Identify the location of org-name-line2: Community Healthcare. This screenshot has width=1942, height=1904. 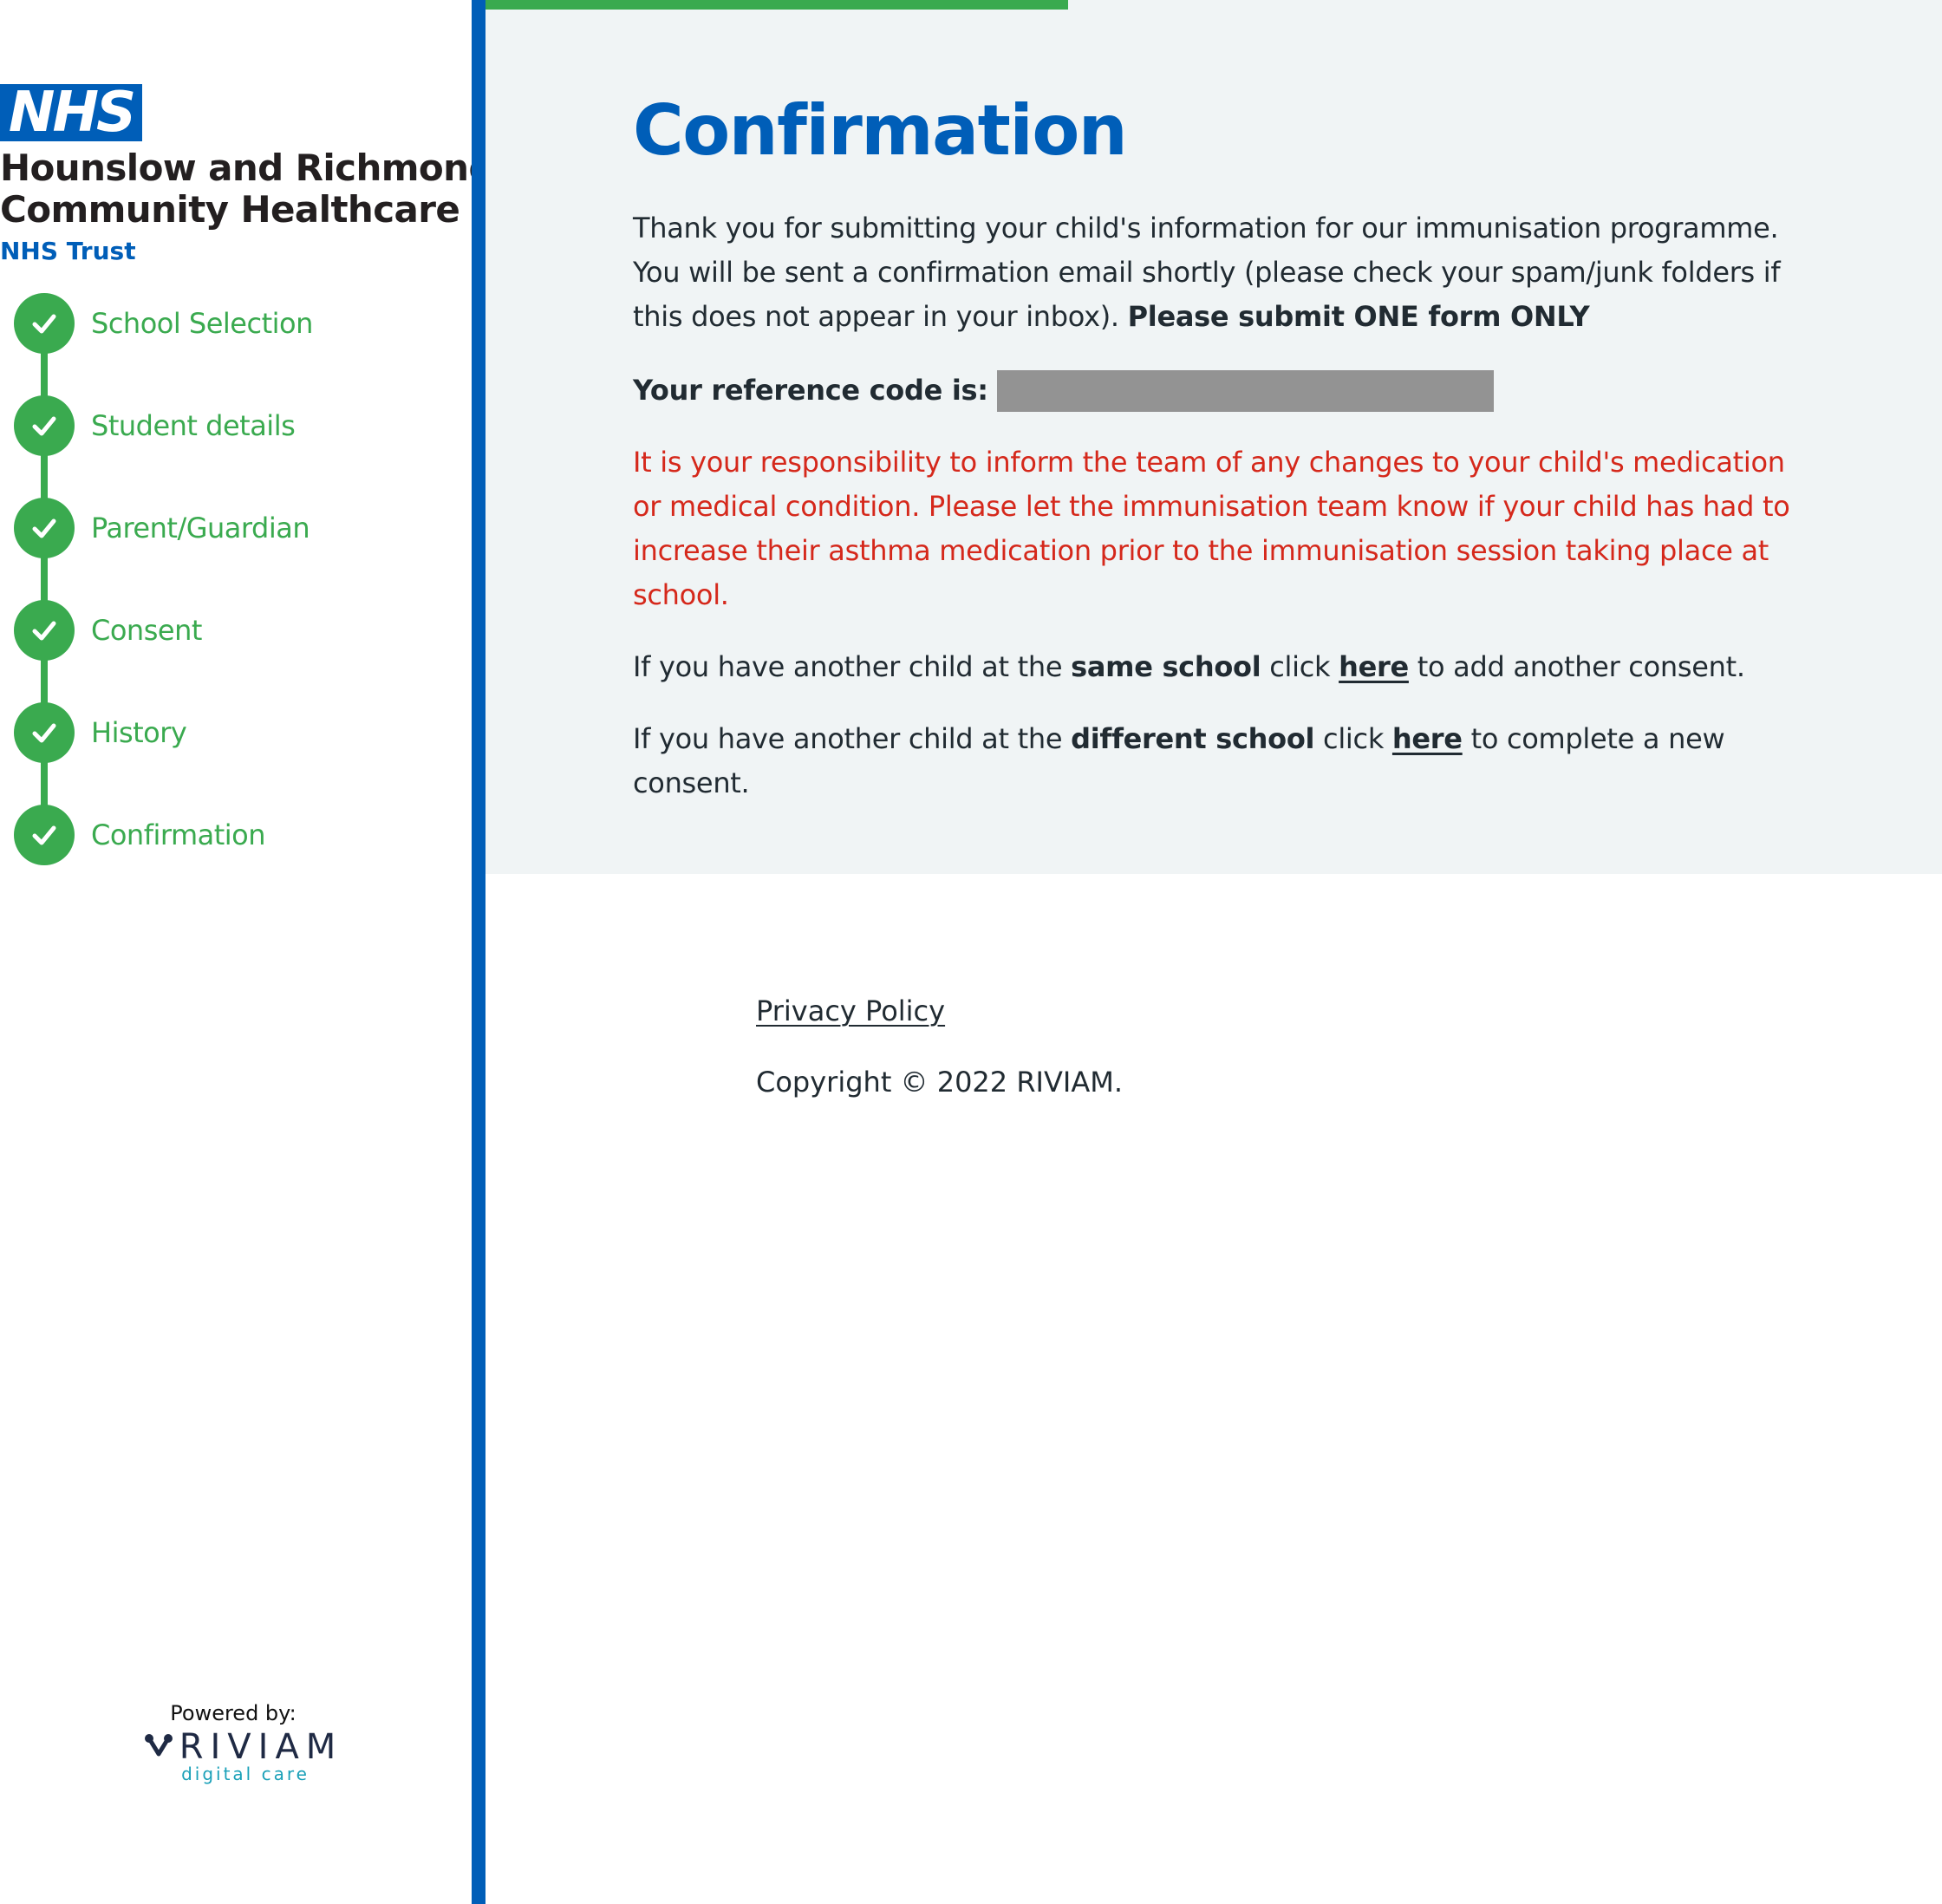
(230, 209).